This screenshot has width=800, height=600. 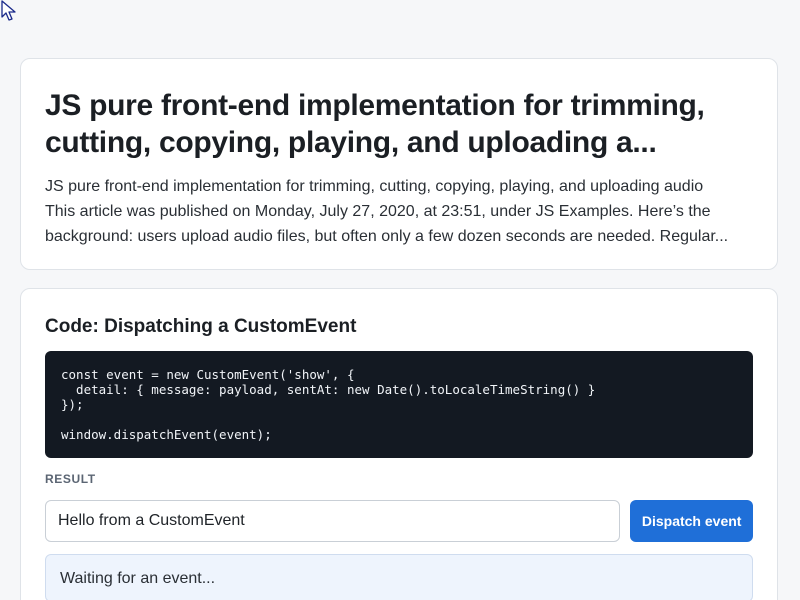 I want to click on dispatch-event-button: Dispatch event, so click(x=691, y=521).